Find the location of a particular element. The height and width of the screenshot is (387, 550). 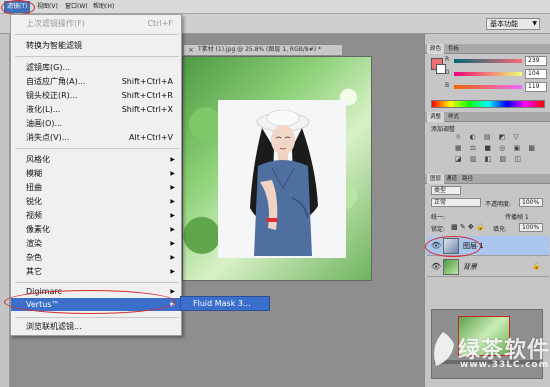

menu-item-label: 渲染 is located at coordinates (34, 243).